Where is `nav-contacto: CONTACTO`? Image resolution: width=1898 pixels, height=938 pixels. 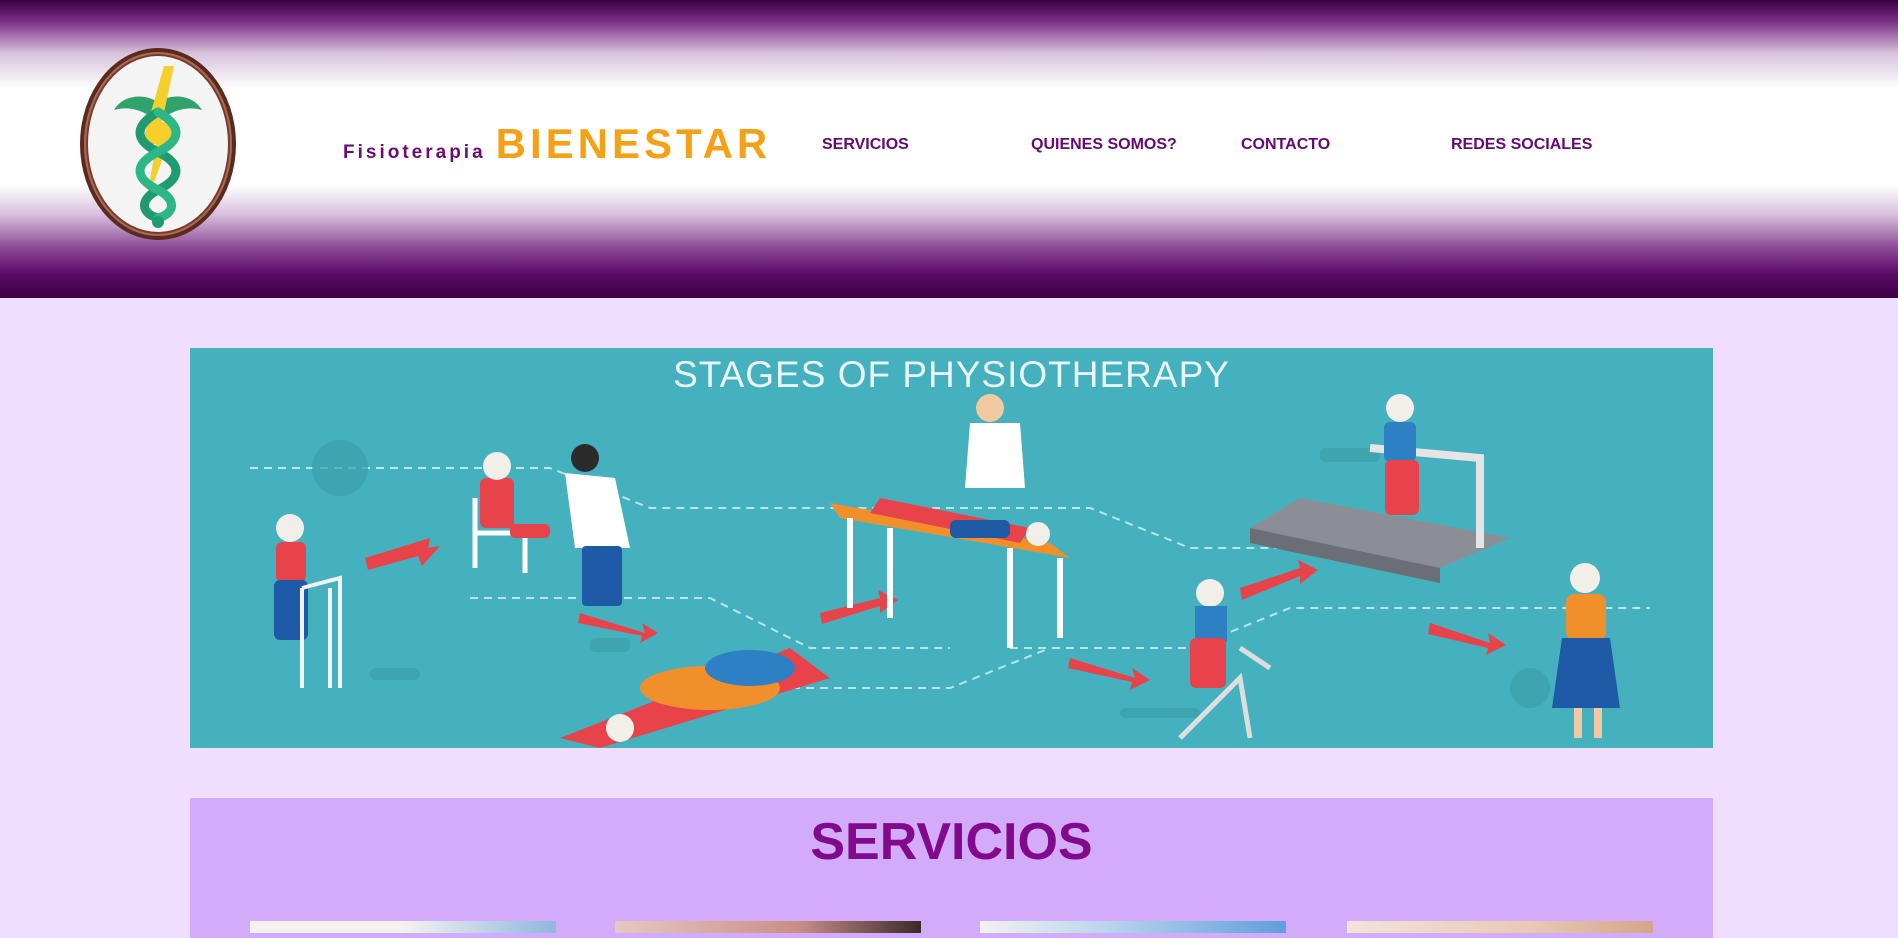
nav-contacto: CONTACTO is located at coordinates (1285, 145).